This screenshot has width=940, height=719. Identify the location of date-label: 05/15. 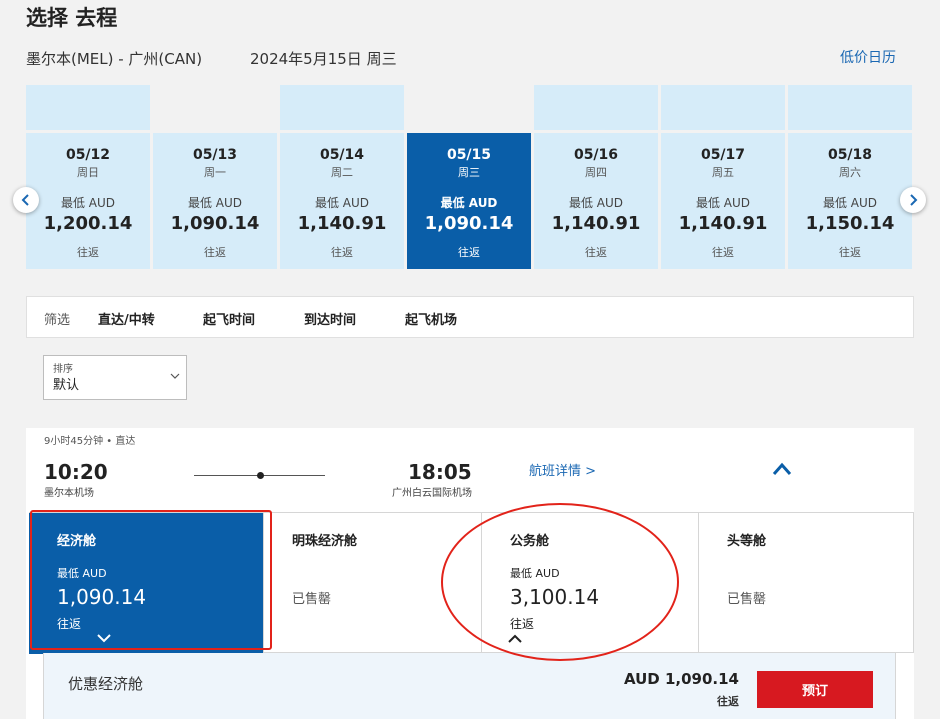
(469, 155).